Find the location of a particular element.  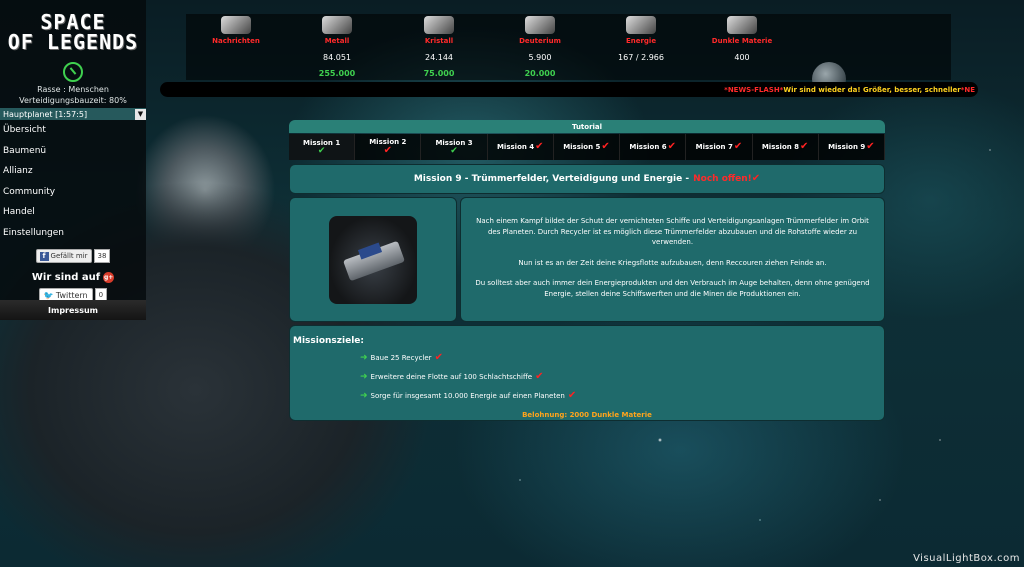

goal-item: ➜ Baue 25 Recycler ✔ is located at coordinates (401, 358).